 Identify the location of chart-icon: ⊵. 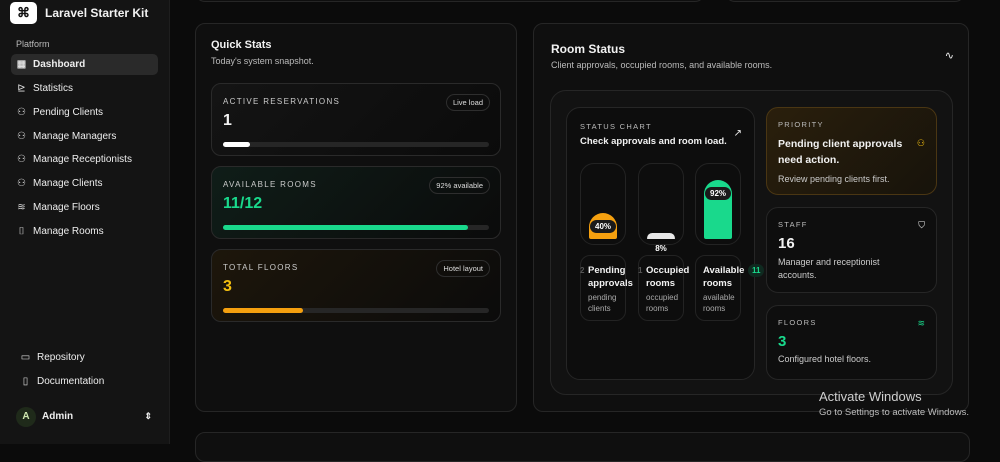
(21, 88).